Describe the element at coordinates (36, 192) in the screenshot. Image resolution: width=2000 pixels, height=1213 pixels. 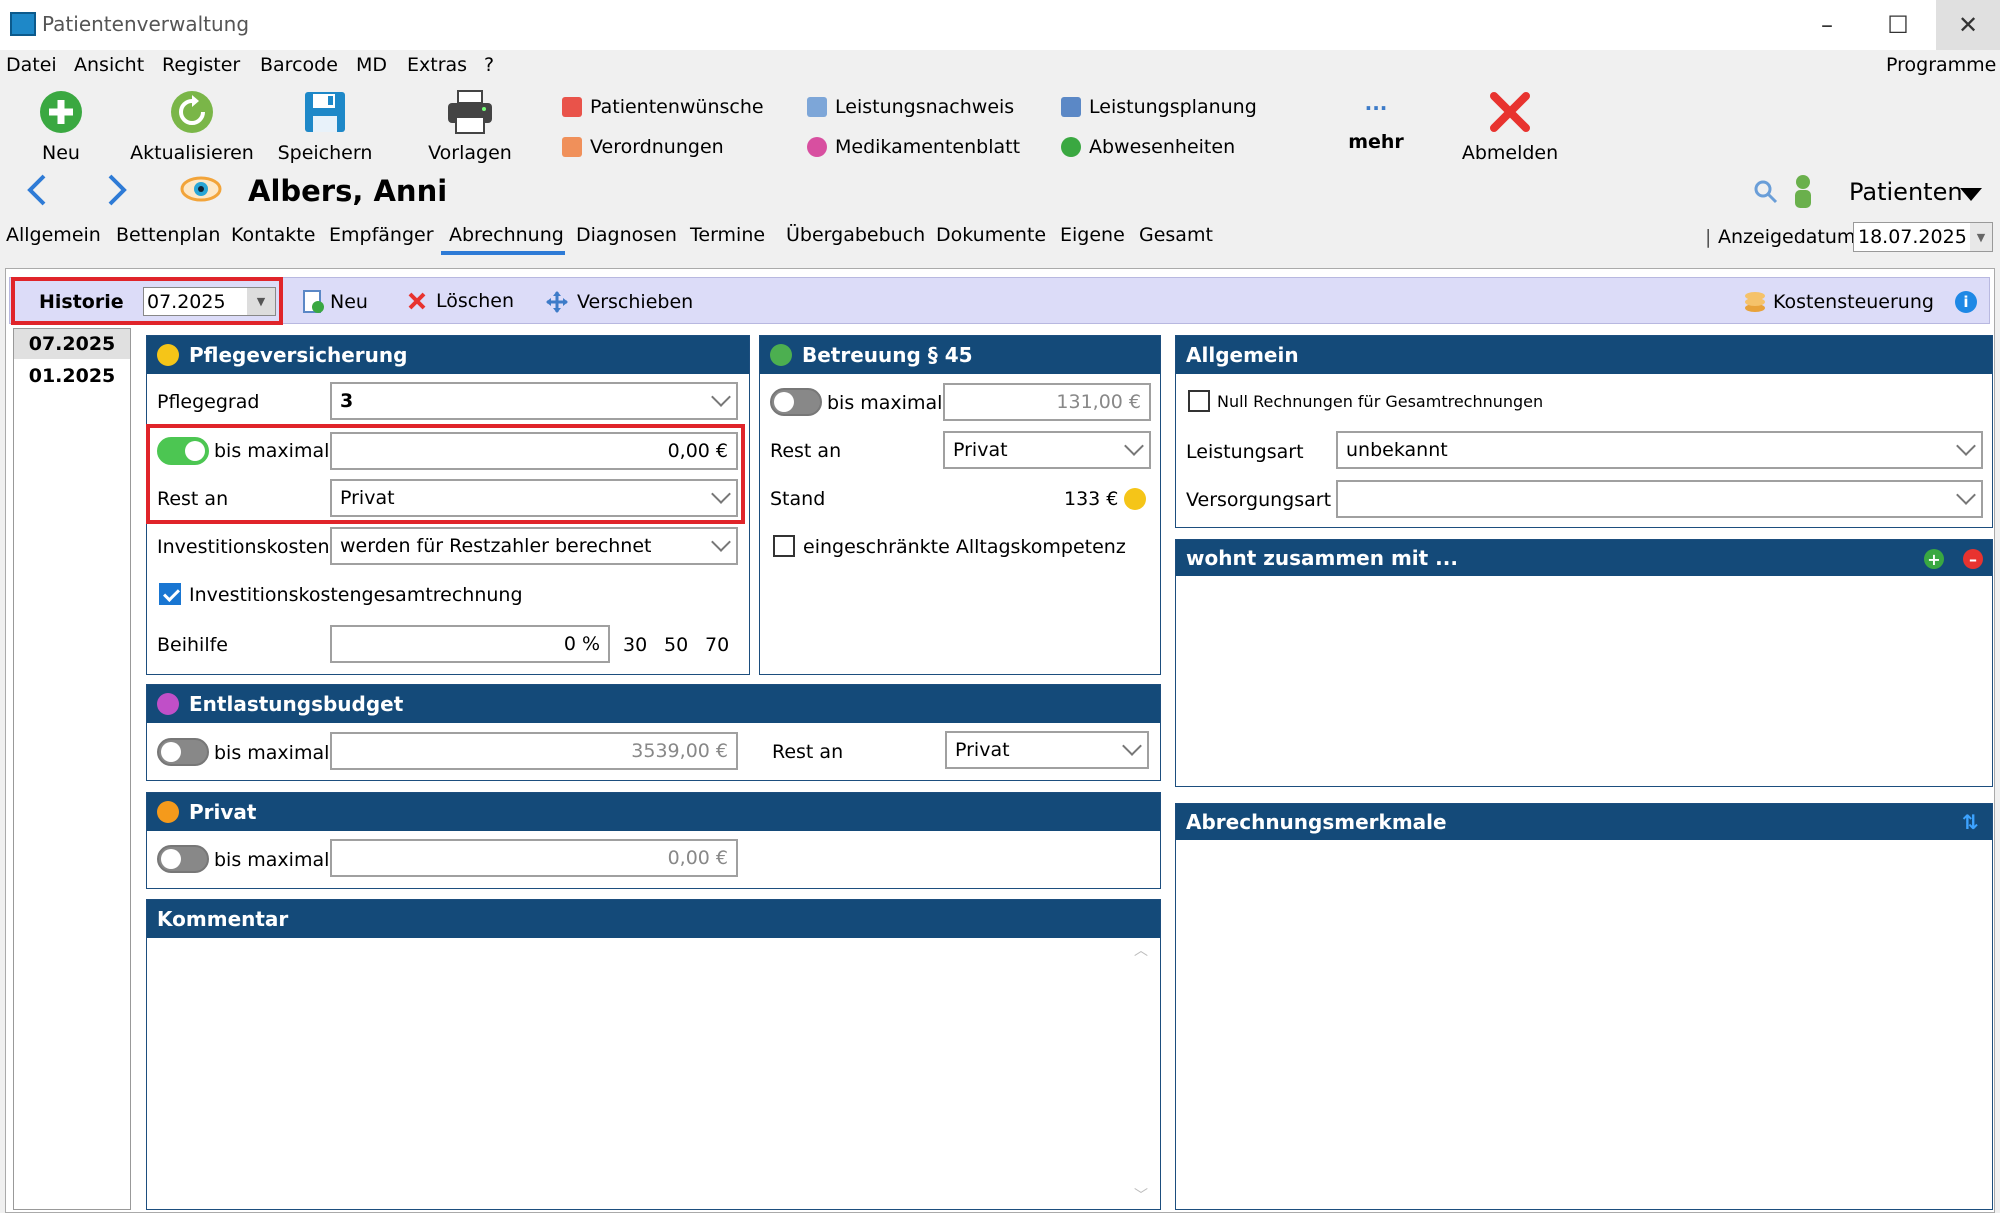
I see `back-arrow-icon` at that location.